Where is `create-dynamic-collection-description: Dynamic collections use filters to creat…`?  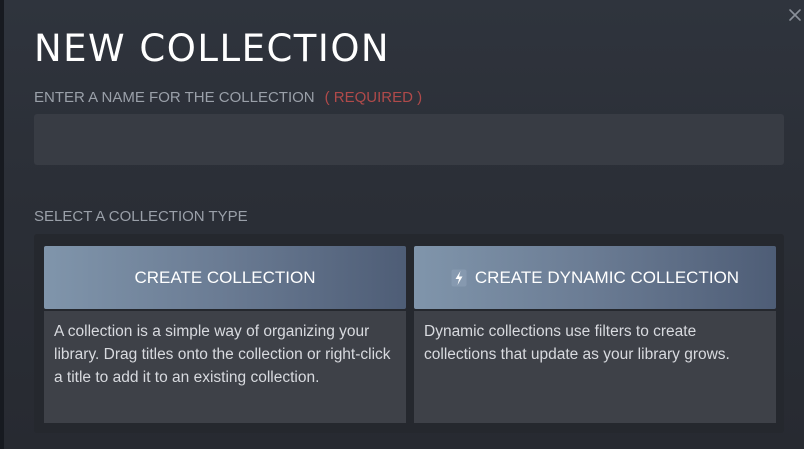
create-dynamic-collection-description: Dynamic collections use filters to creat… is located at coordinates (595, 367).